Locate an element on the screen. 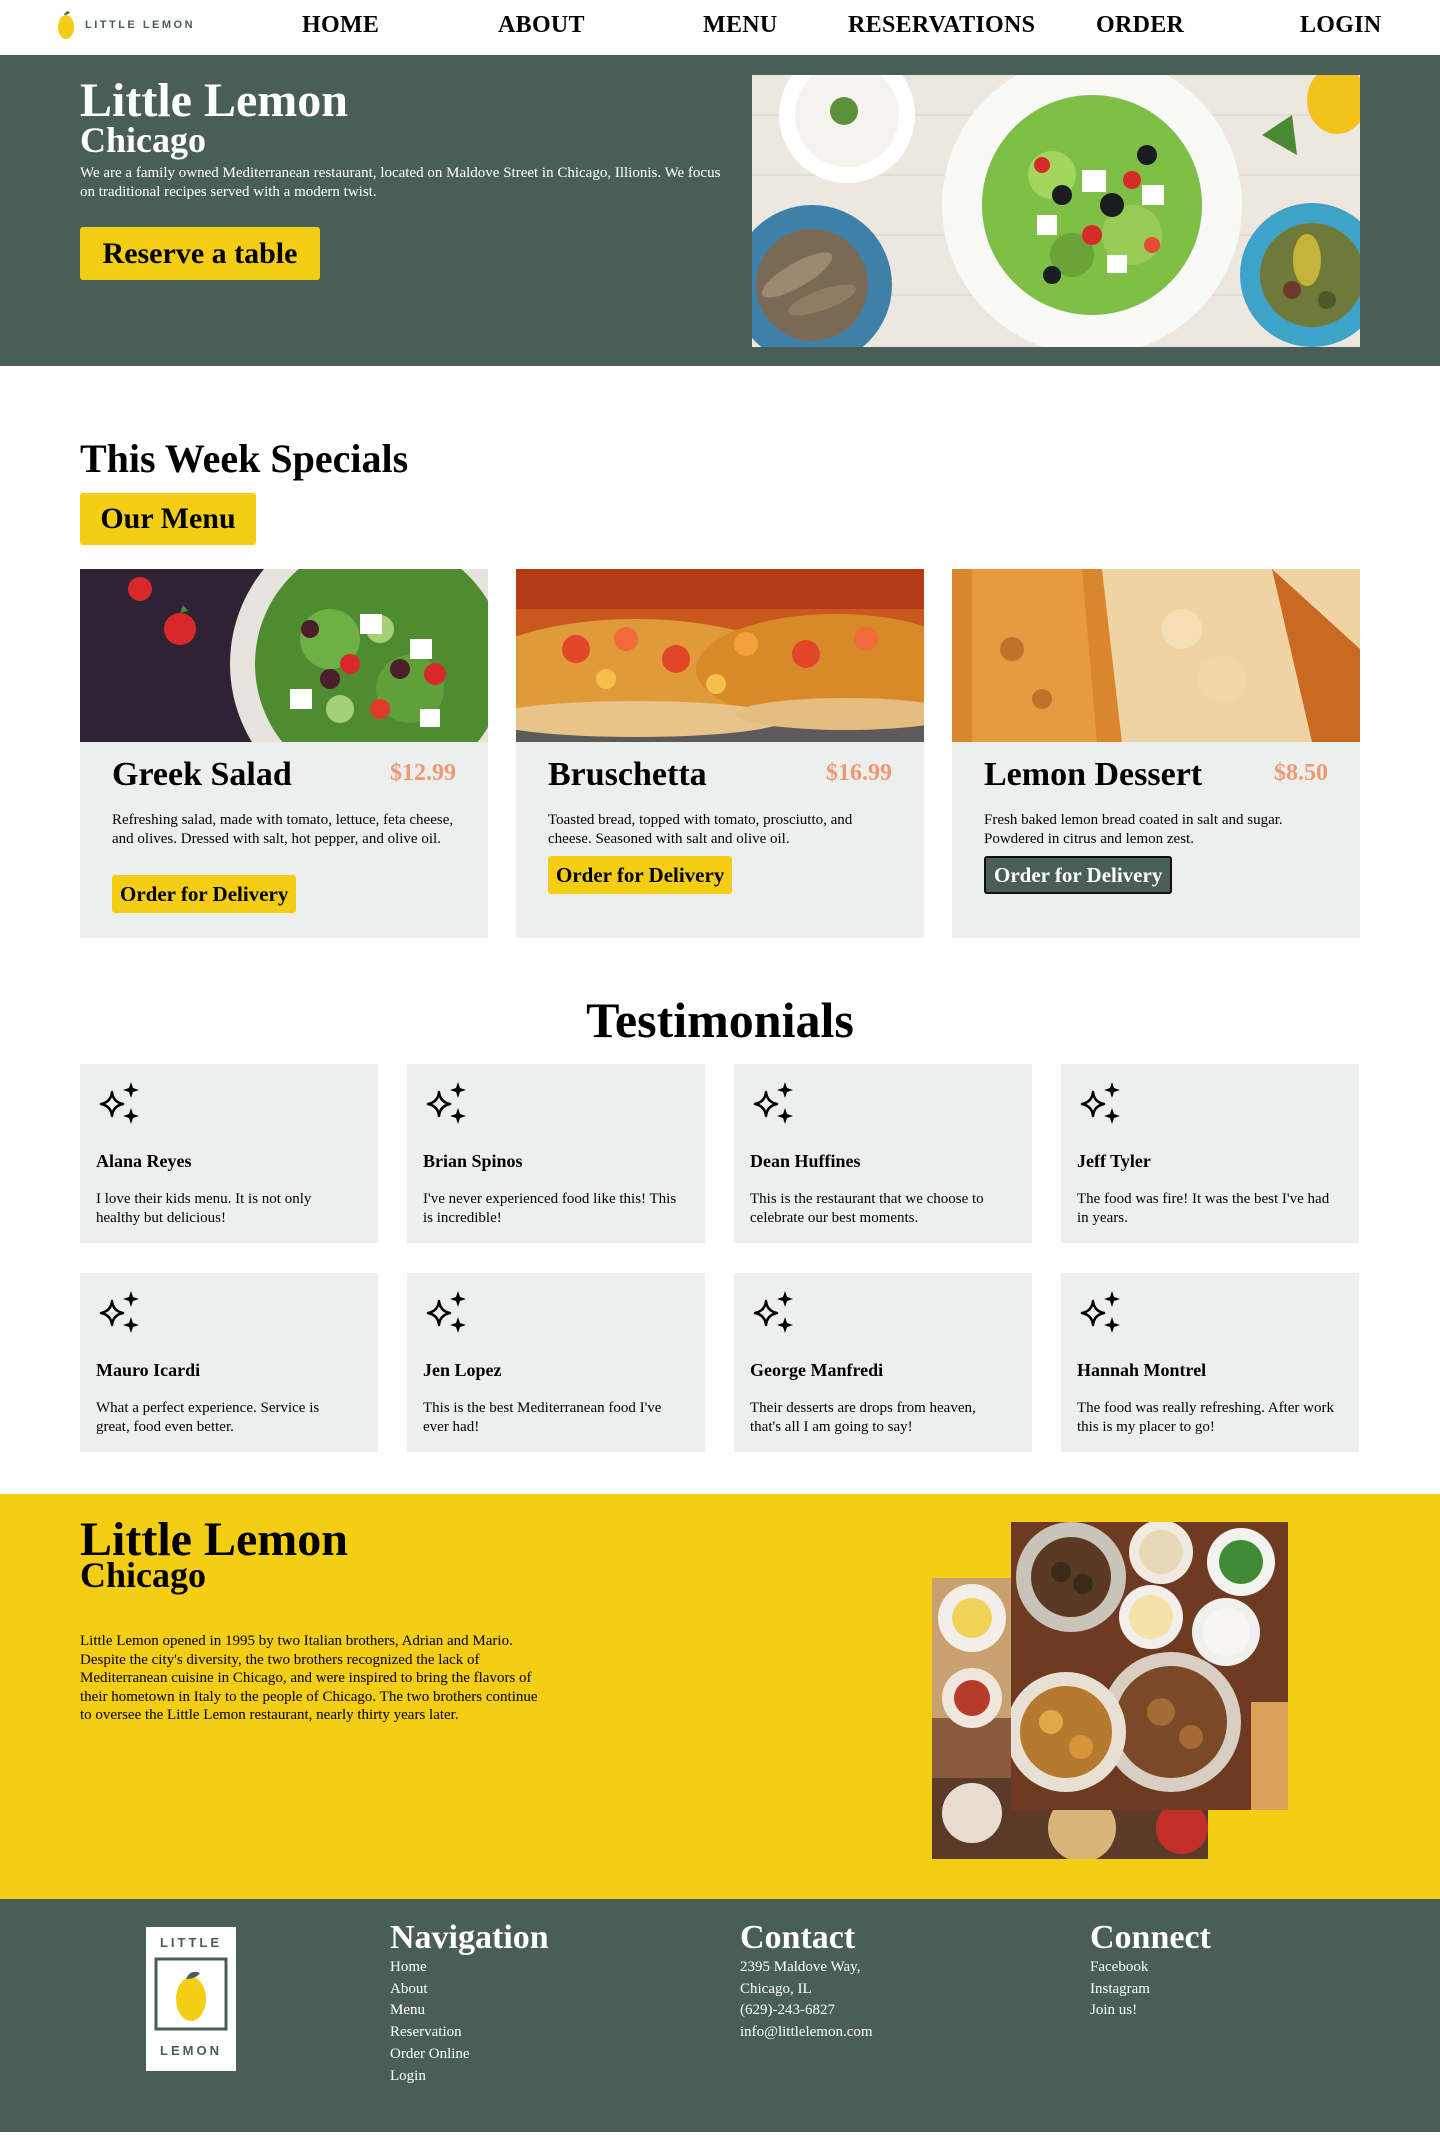 The width and height of the screenshot is (1440, 2138). footer-contact-email: info@littlelemon.com is located at coordinates (806, 2033).